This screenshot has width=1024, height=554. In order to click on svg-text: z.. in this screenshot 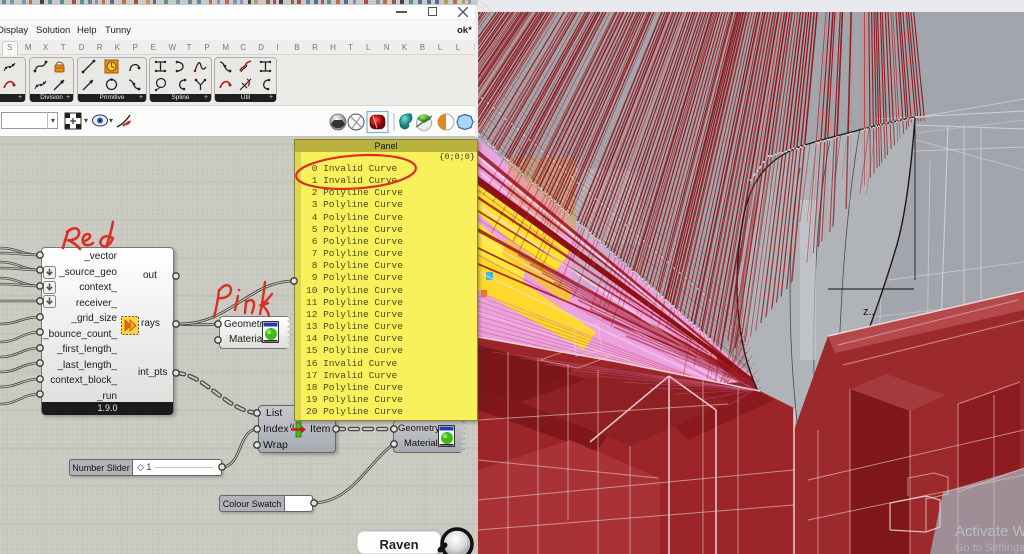, I will do `click(869, 312)`.